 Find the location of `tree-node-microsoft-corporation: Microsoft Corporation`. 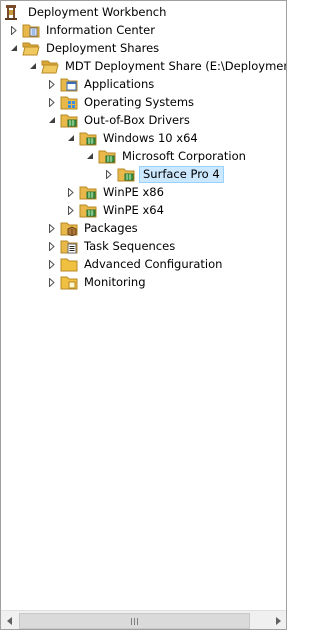

tree-node-microsoft-corporation: Microsoft Corporation is located at coordinates (166, 156).